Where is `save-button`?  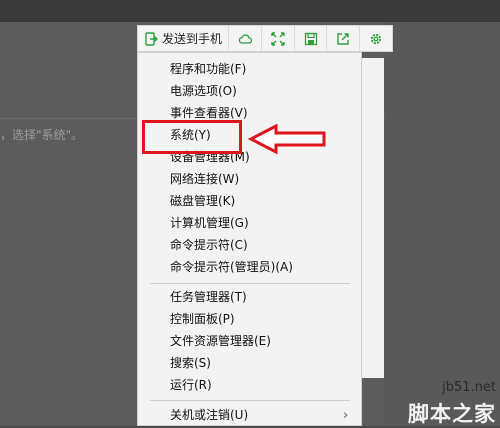 save-button is located at coordinates (311, 38).